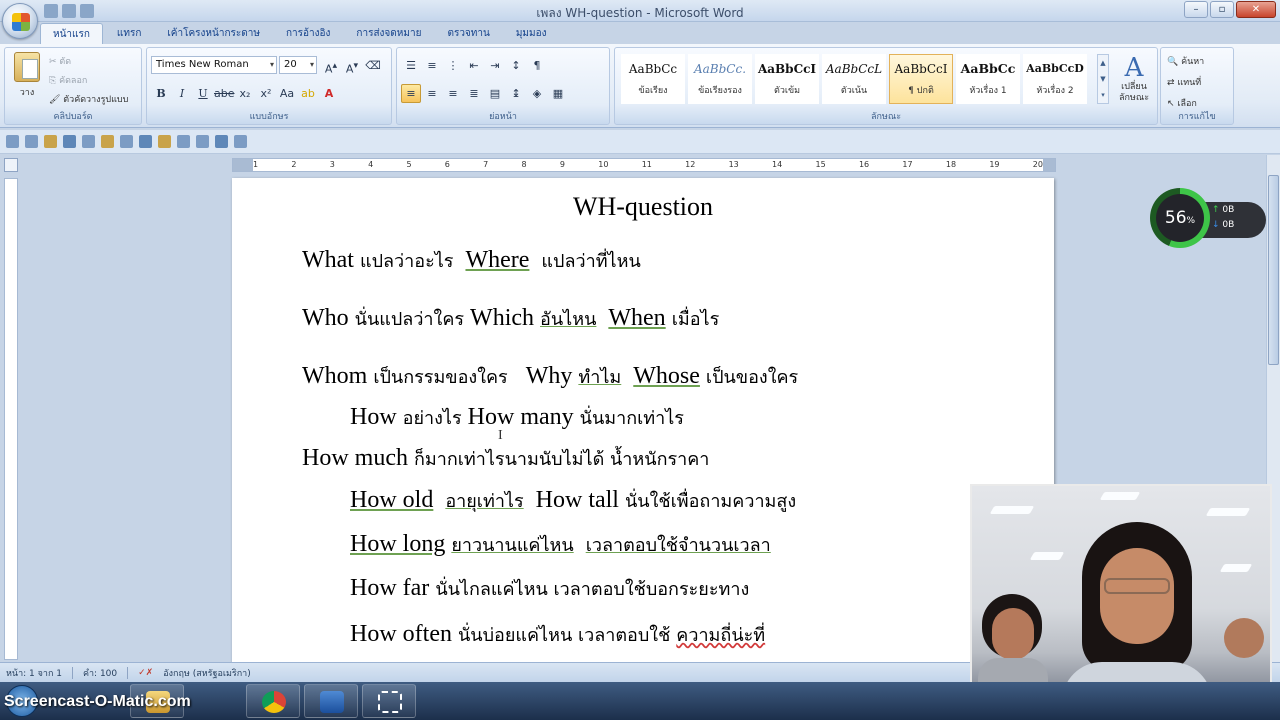 This screenshot has width=1280, height=720. I want to click on replace-label: แทนที่, so click(1189, 83).